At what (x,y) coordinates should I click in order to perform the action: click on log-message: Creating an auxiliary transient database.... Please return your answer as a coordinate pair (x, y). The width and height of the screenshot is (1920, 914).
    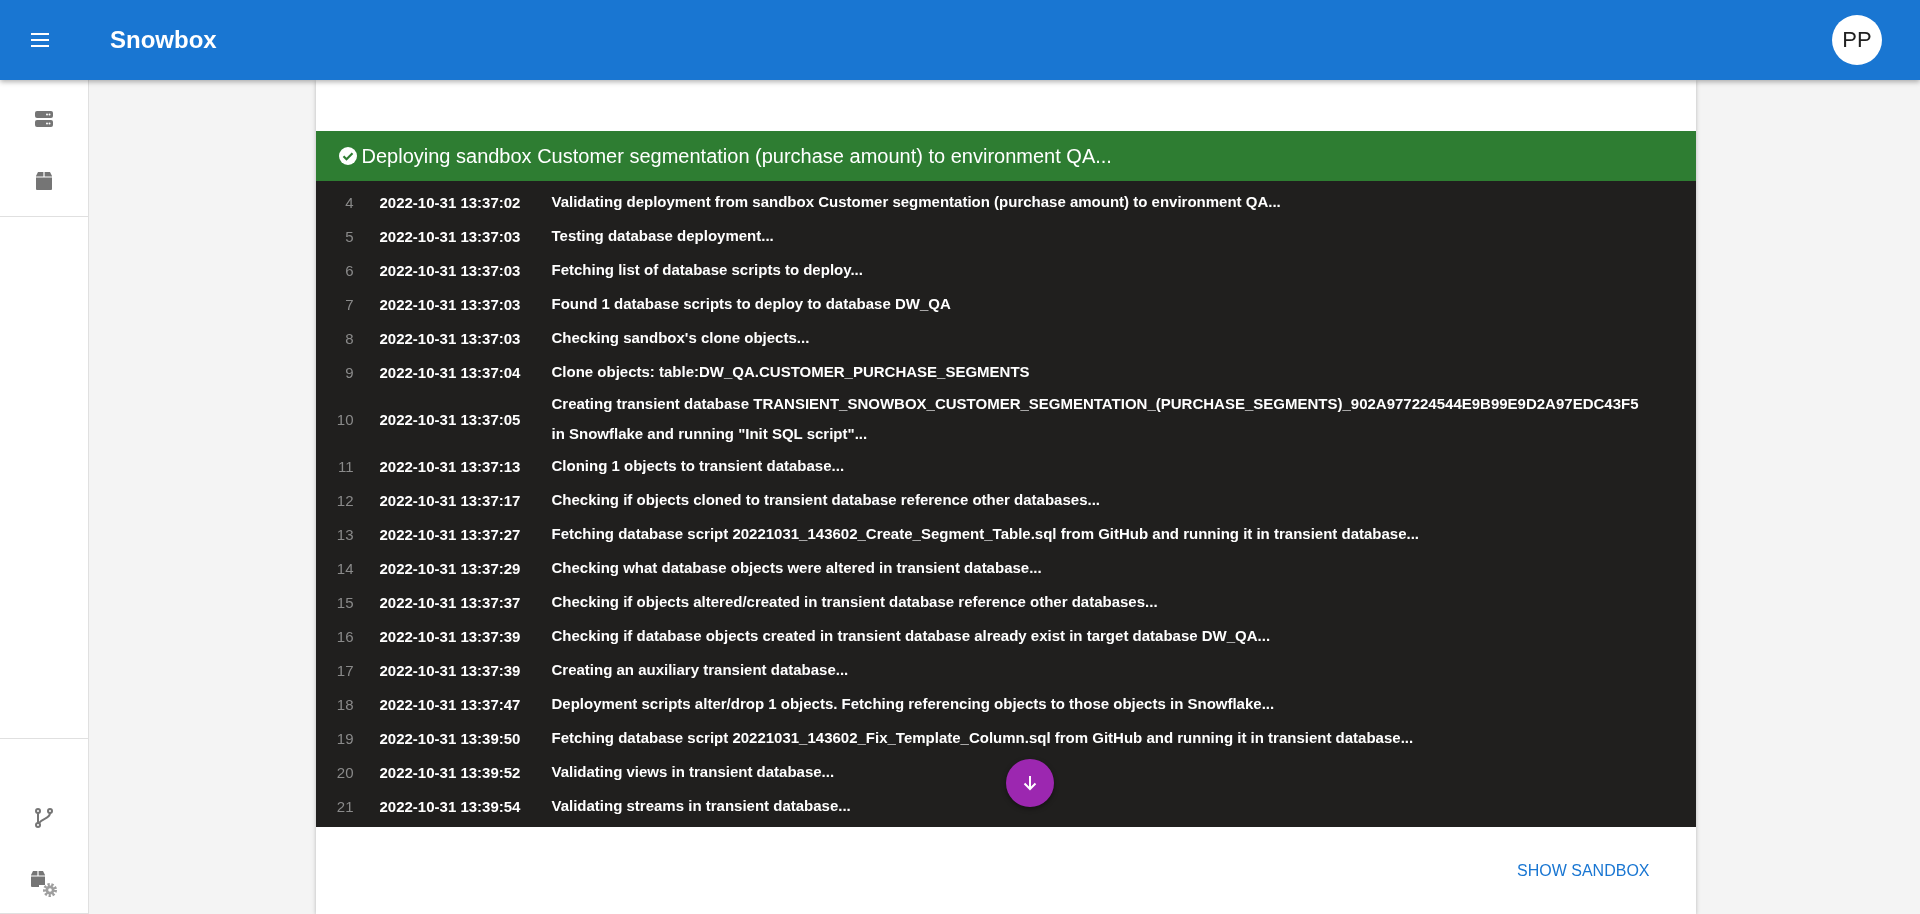
    Looking at the image, I should click on (700, 670).